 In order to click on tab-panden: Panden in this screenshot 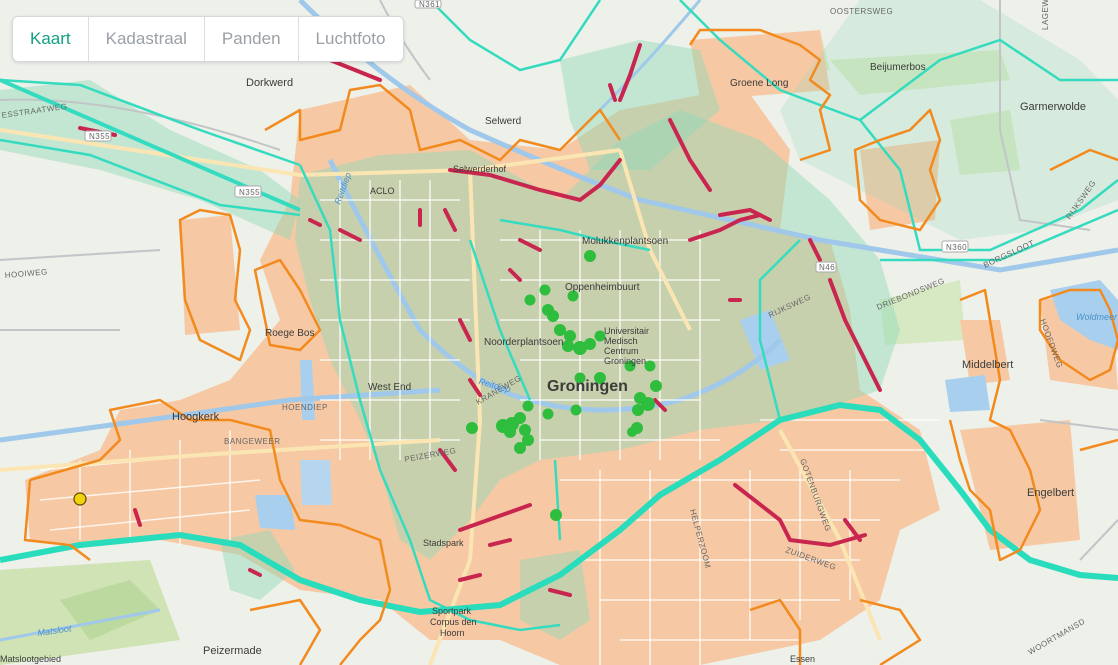, I will do `click(252, 39)`.